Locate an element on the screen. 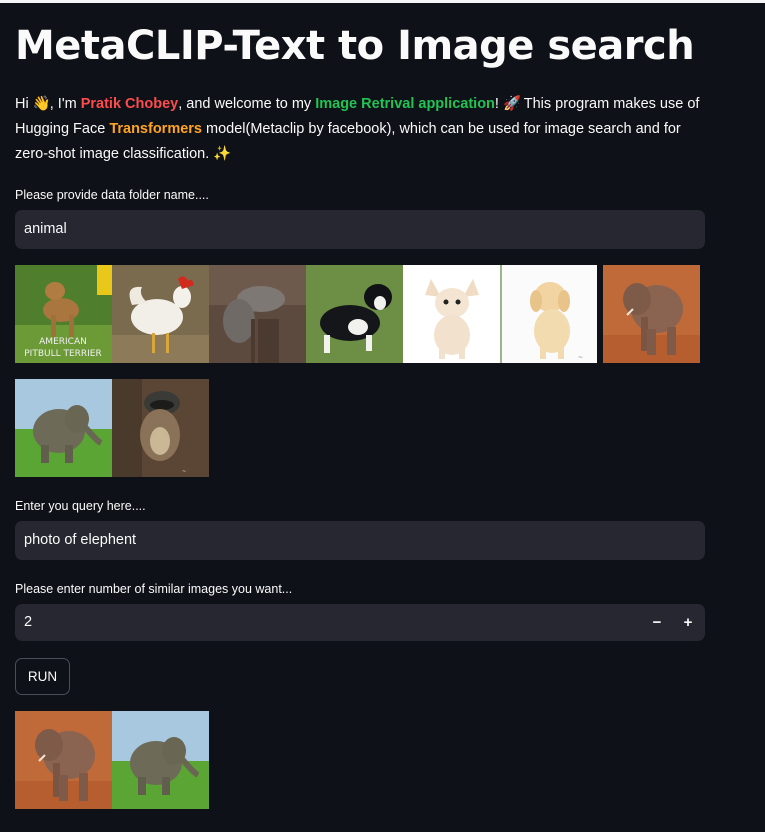 The image size is (765, 832). intro-hi: Hi is located at coordinates (22, 104).